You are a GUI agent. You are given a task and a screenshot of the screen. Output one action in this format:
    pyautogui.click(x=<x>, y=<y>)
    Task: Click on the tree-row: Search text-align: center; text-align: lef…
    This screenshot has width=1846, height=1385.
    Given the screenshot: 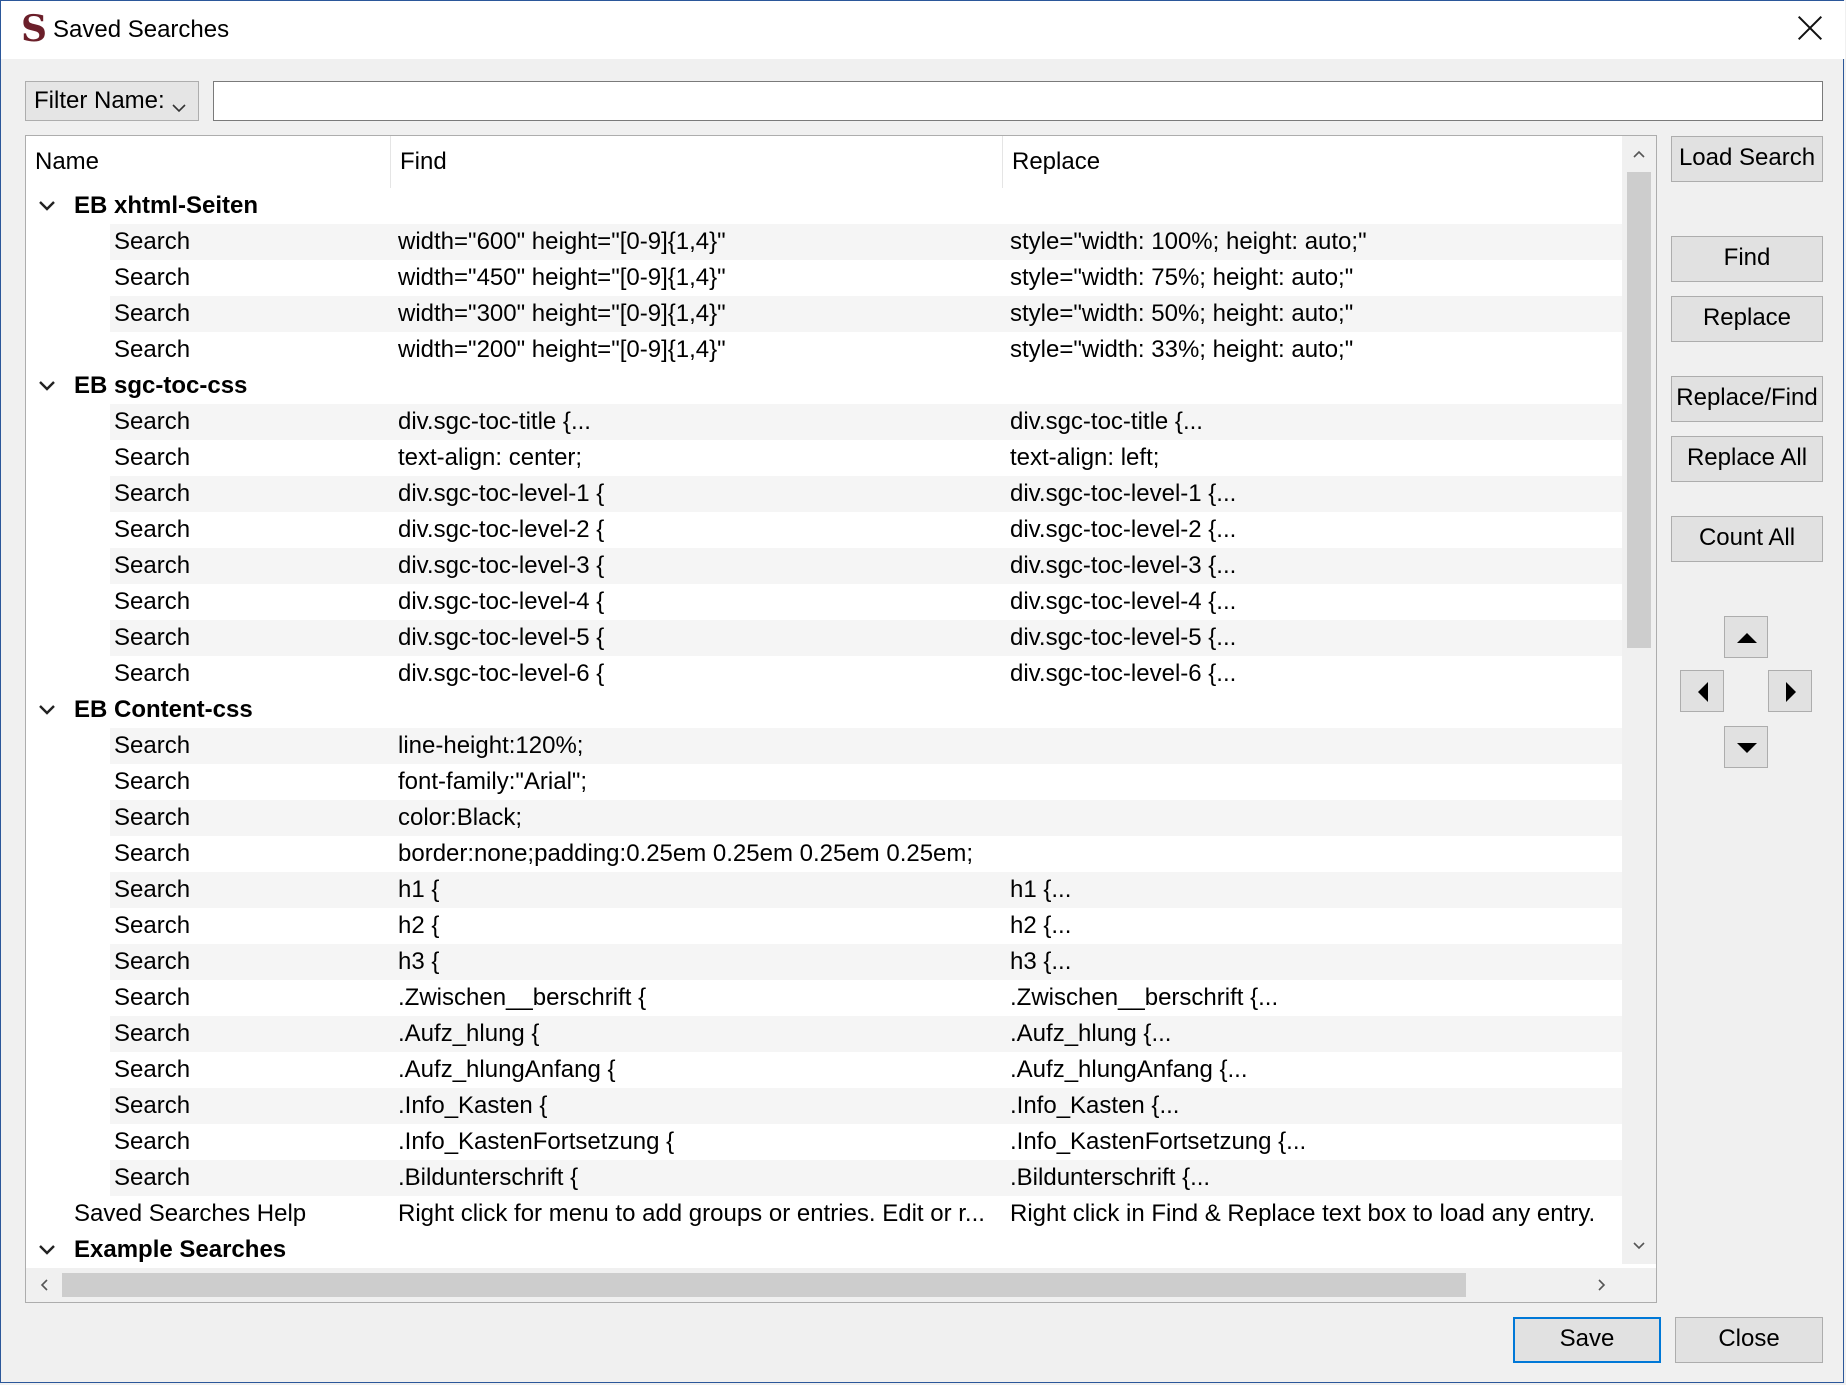 What is the action you would take?
    pyautogui.click(x=824, y=458)
    